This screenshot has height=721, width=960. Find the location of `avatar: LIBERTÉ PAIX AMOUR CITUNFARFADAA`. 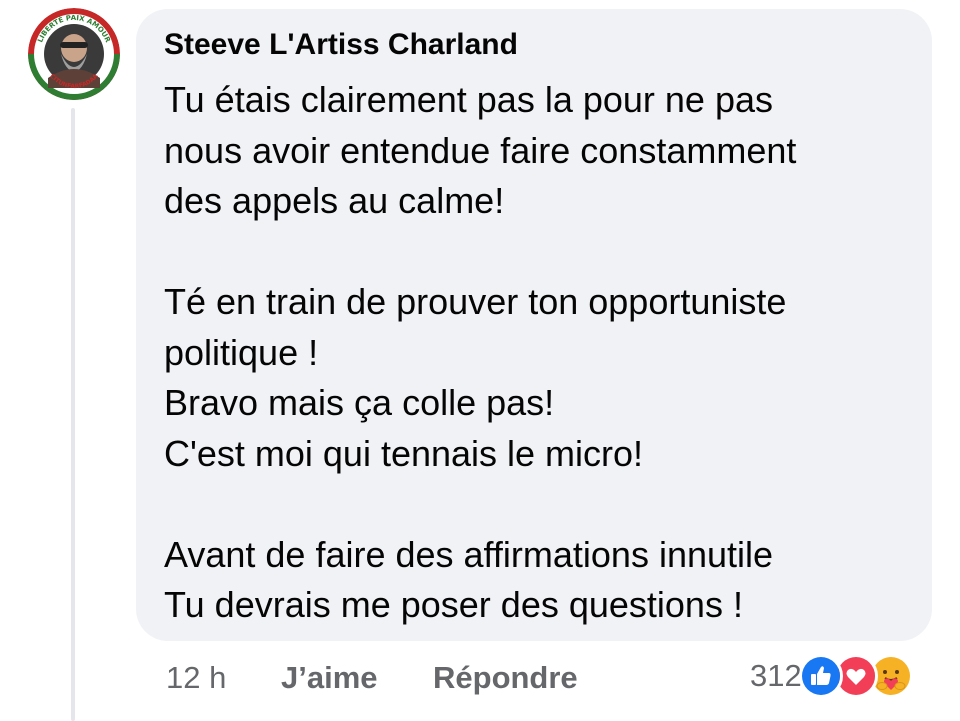

avatar: LIBERTÉ PAIX AMOUR CITUNFARFADAA is located at coordinates (74, 54).